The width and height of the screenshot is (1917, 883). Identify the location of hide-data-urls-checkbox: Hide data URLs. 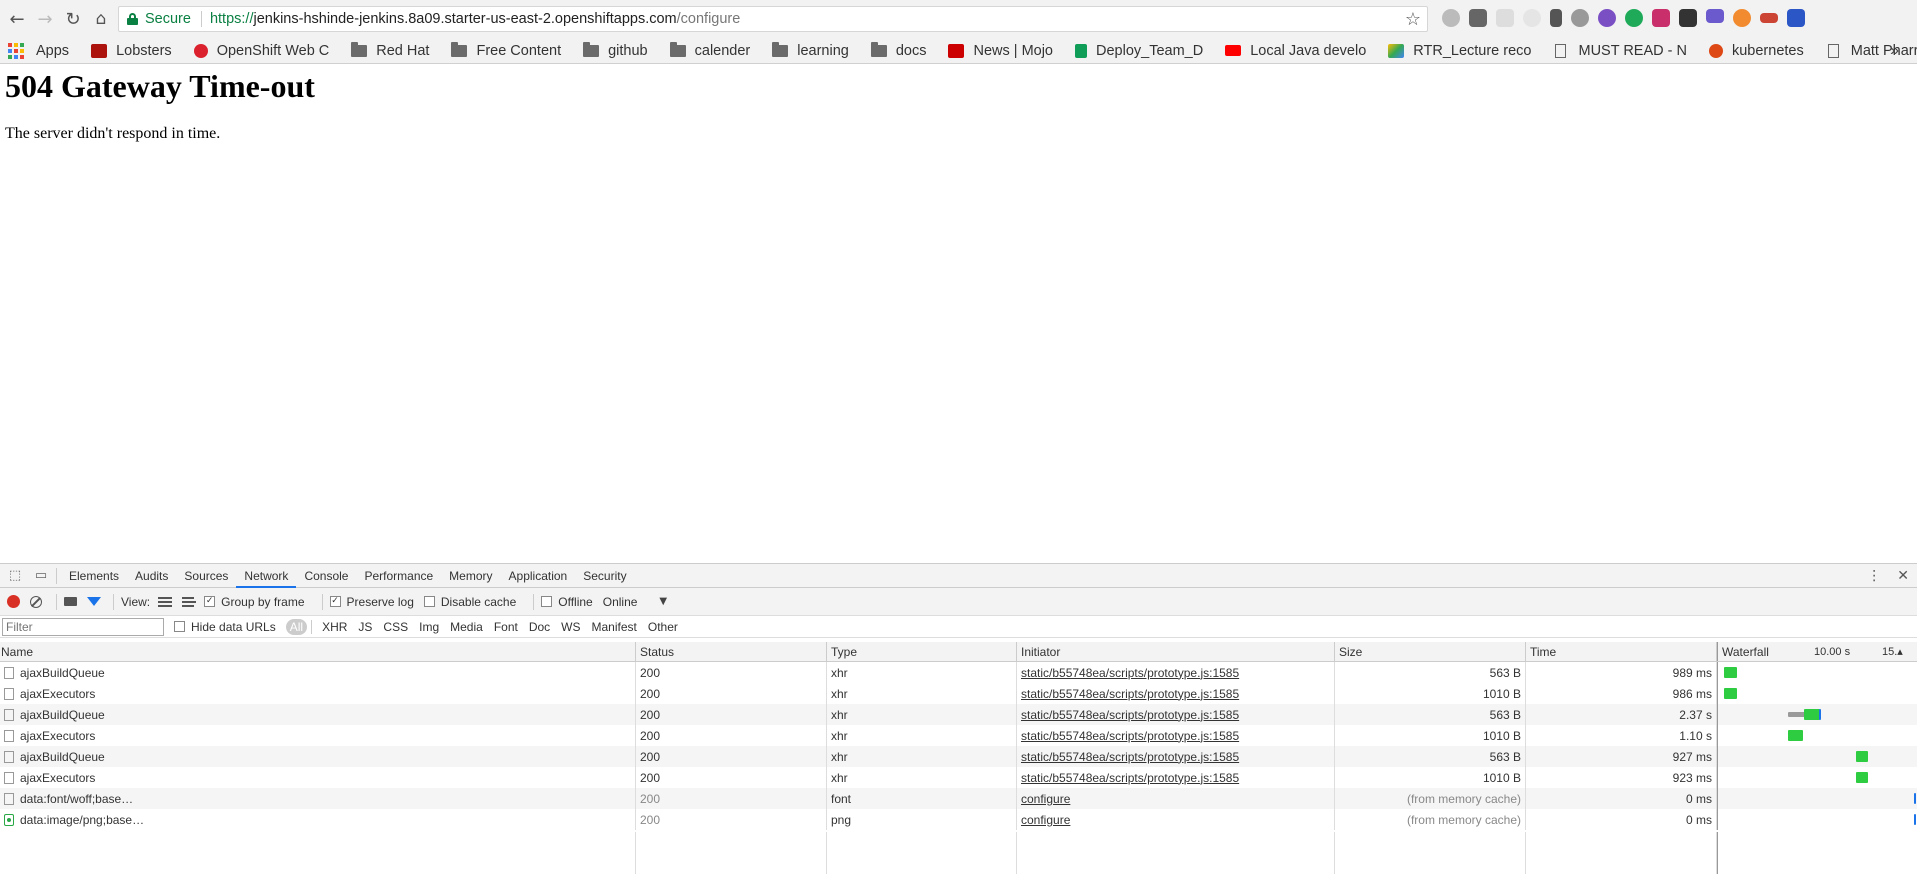
(225, 627).